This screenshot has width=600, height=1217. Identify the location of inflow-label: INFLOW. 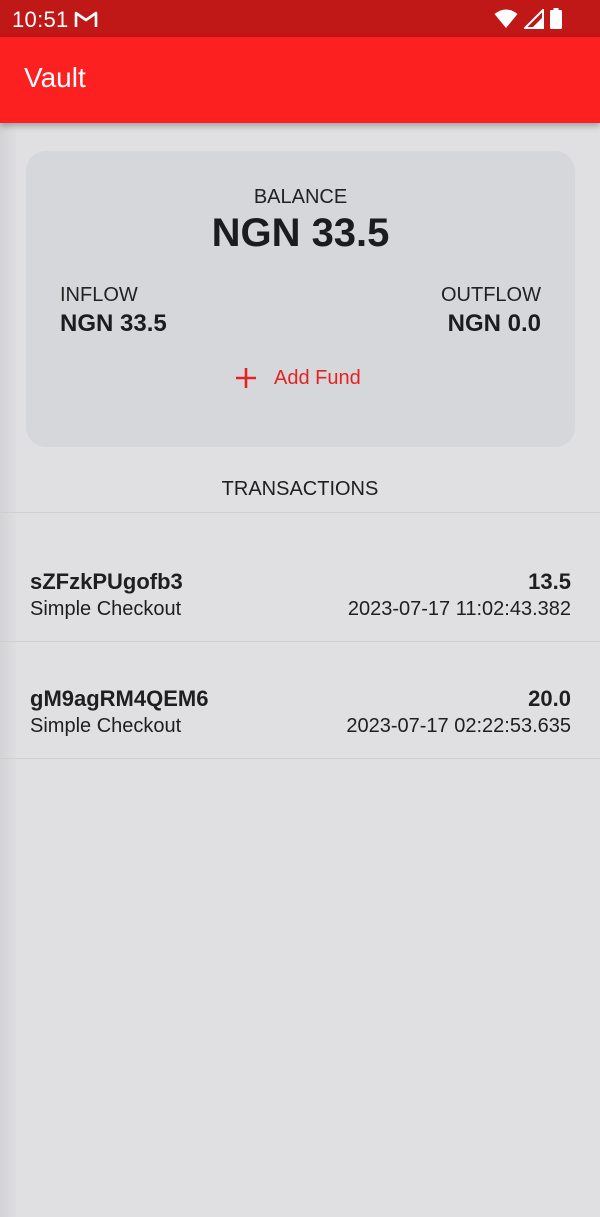
(99, 295).